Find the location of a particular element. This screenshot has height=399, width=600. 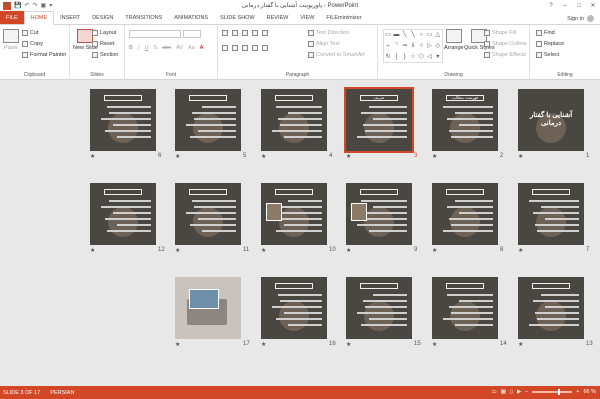

shape-outline-button: Shape Outline is located at coordinates (505, 44).